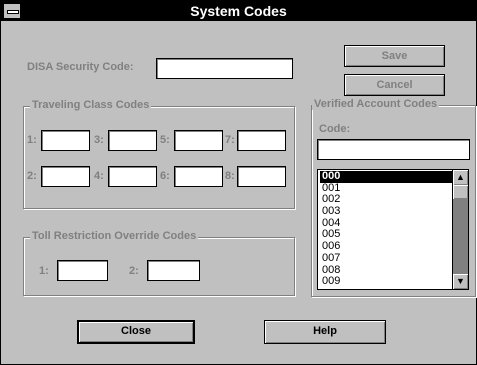 The width and height of the screenshot is (477, 365). What do you see at coordinates (136, 332) in the screenshot?
I see `close-button: Close` at bounding box center [136, 332].